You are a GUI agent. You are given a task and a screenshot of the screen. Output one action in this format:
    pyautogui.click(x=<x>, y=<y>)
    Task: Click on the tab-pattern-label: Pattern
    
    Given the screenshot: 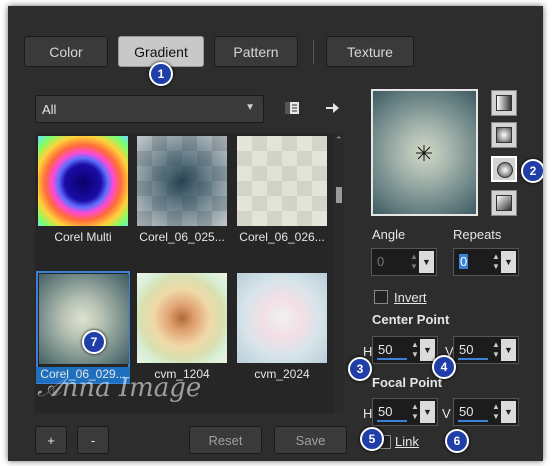 What is the action you would take?
    pyautogui.click(x=256, y=51)
    